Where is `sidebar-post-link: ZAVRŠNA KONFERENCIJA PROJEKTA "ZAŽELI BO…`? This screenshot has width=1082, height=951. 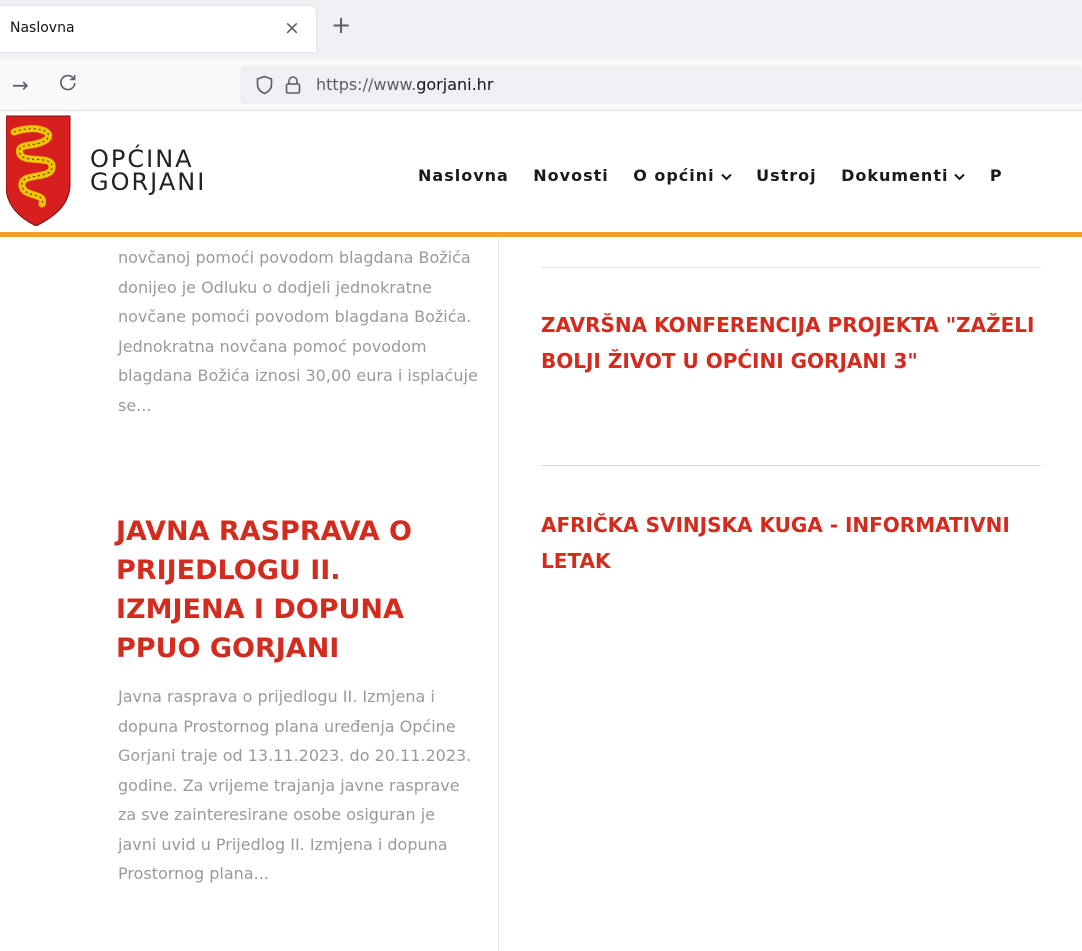
sidebar-post-link: ZAVRŠNA KONFERENCIJA PROJEKTA "ZAŽELI BO… is located at coordinates (791, 343).